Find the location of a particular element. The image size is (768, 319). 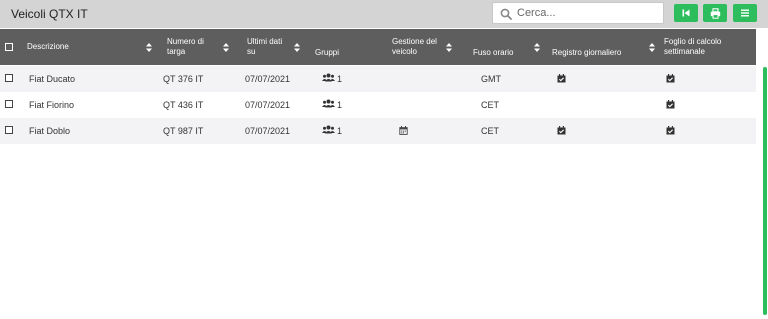

column-header-gestione: Gestione del veicolo is located at coordinates (414, 47).